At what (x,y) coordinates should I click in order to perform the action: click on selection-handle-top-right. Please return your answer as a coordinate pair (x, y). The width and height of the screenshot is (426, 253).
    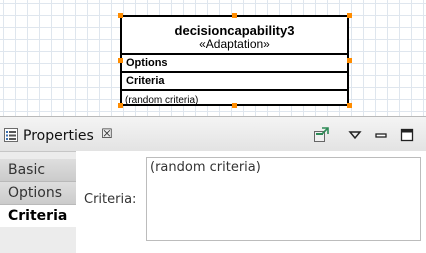
    Looking at the image, I should click on (349, 15).